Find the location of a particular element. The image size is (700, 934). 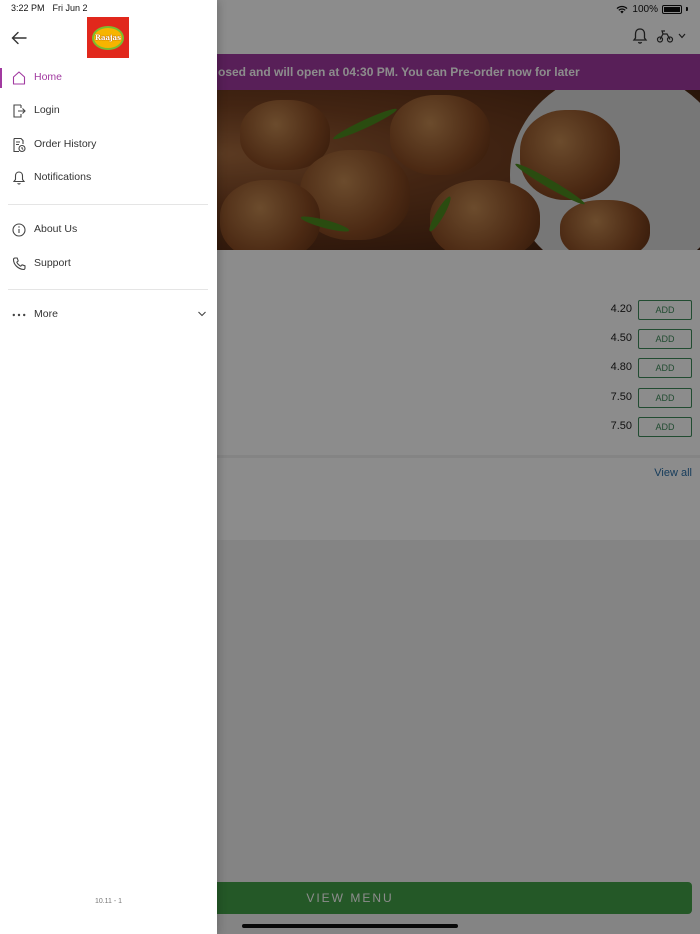

status-time: 3:22 PM Fri Jun 2 is located at coordinates (49, 8).